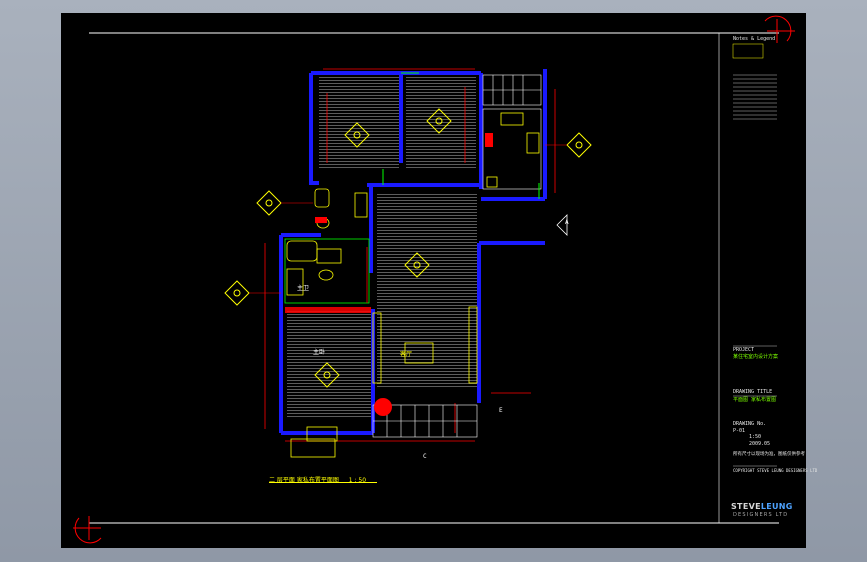 The width and height of the screenshot is (867, 562). I want to click on axis-mark-a: A, so click(567, 222).